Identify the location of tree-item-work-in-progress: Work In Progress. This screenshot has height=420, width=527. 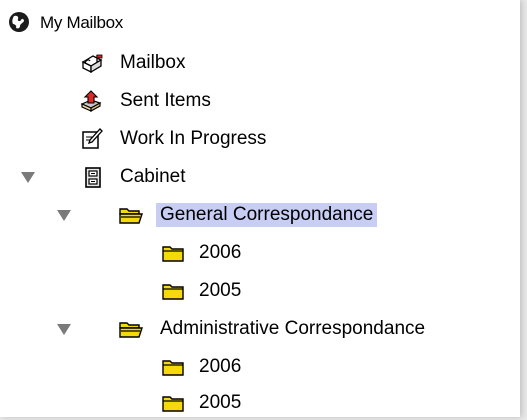
(260, 139).